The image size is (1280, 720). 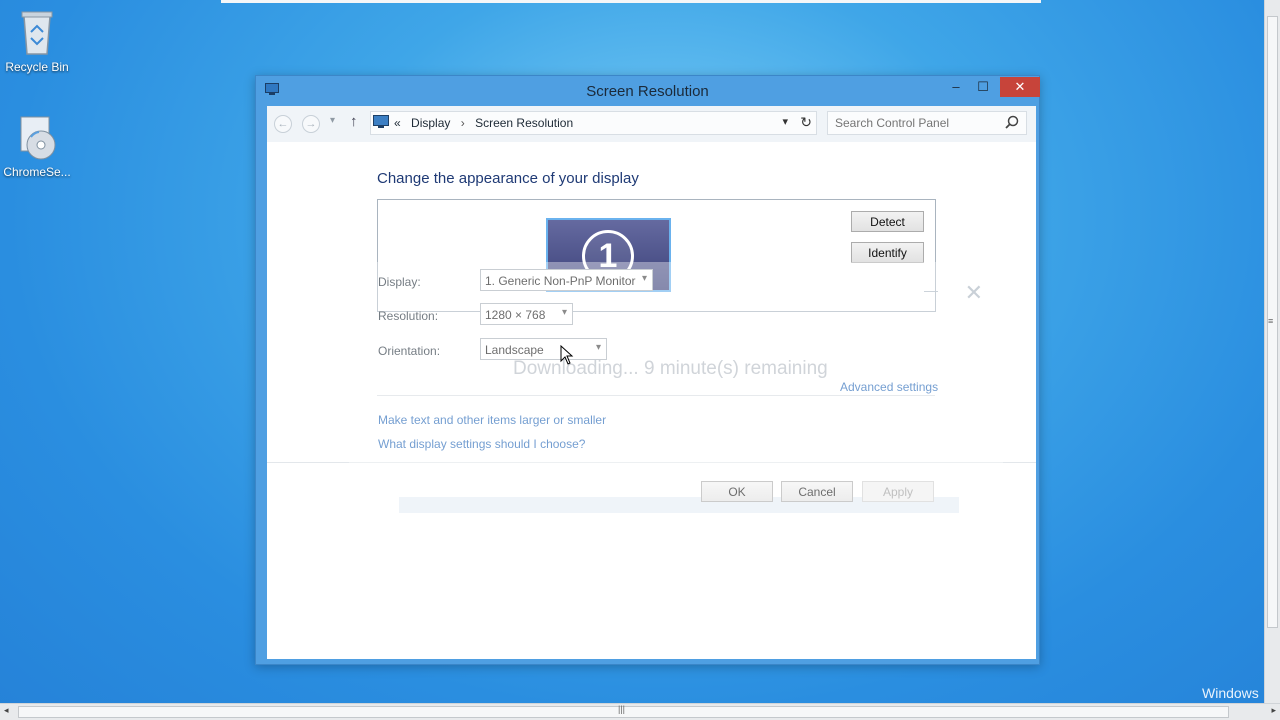 What do you see at coordinates (332, 120) in the screenshot?
I see `recent-locations-dropdown: ▾` at bounding box center [332, 120].